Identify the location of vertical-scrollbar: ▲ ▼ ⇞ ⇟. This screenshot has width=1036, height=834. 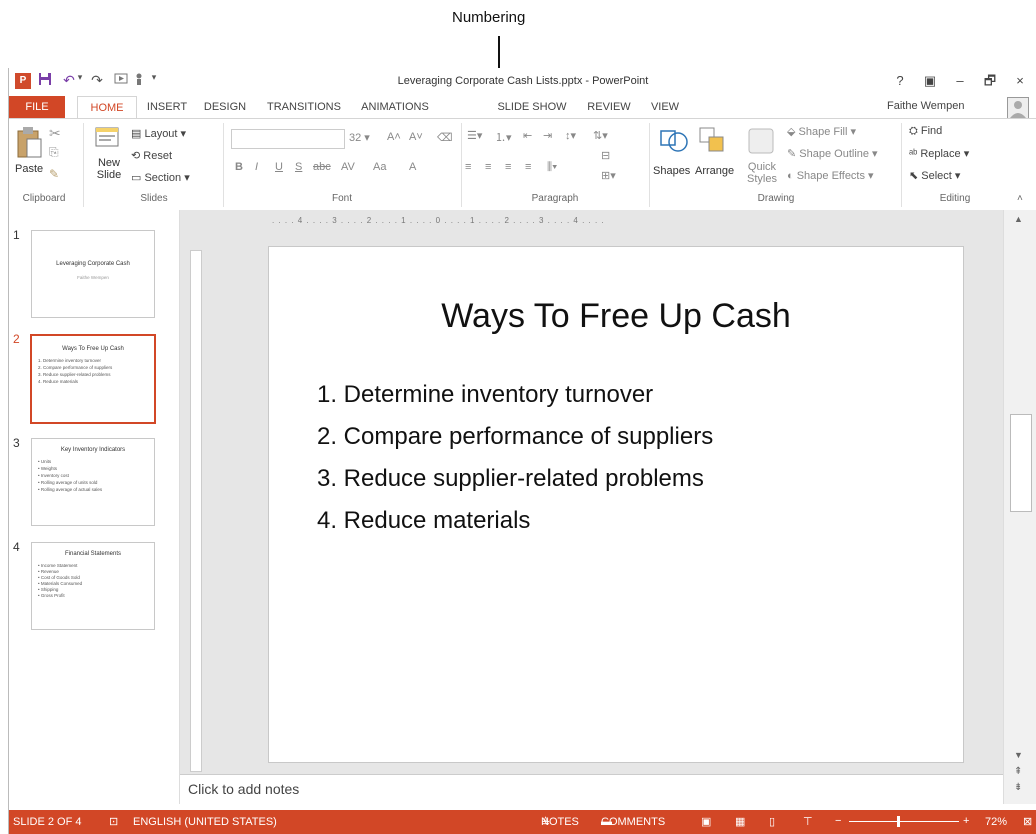
(1019, 507).